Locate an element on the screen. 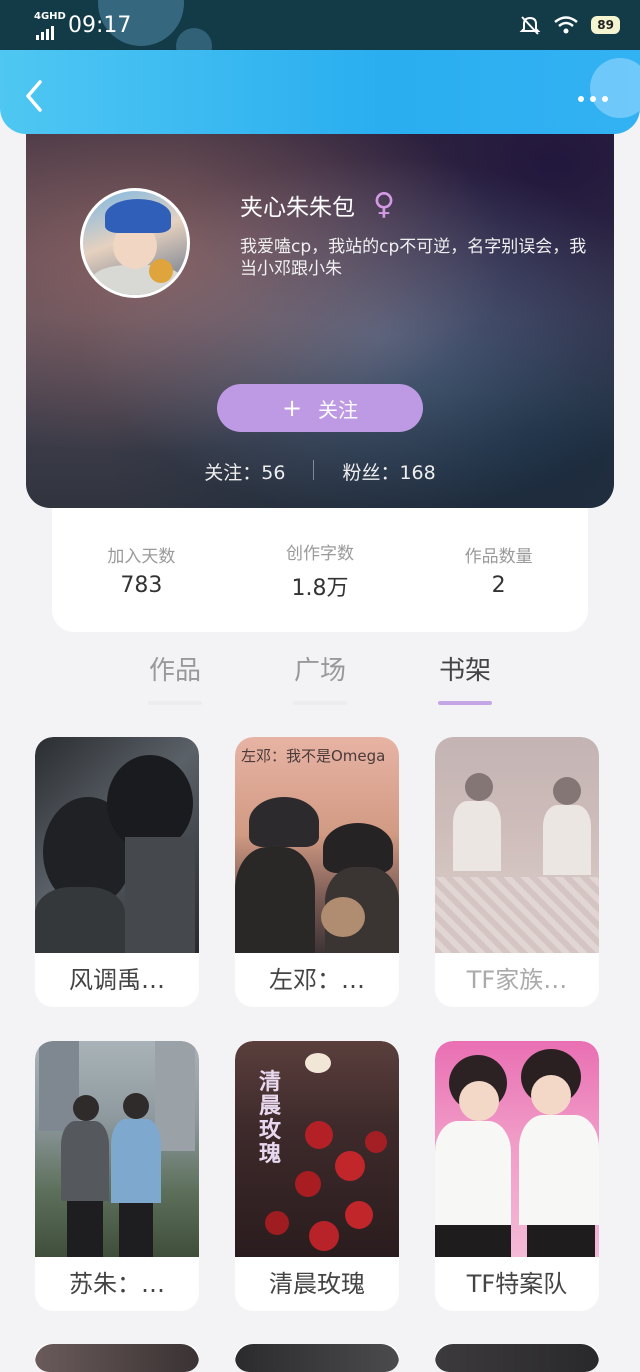 Image resolution: width=640 pixels, height=1372 pixels. cover-text: 左邓：我不是Omega is located at coordinates (313, 756).